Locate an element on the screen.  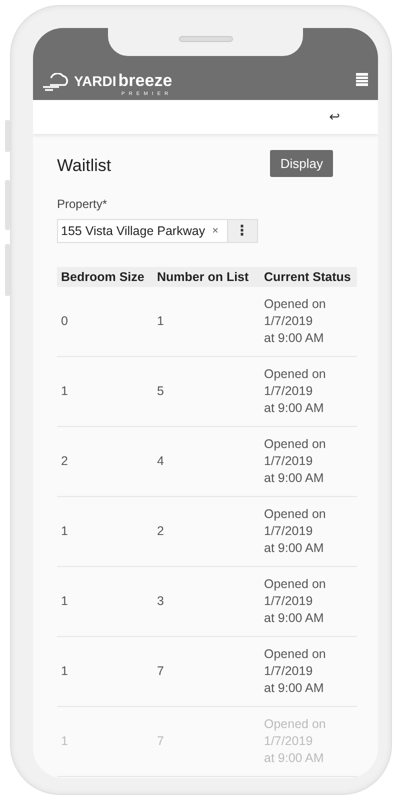
speaker-icon is located at coordinates (205, 39).